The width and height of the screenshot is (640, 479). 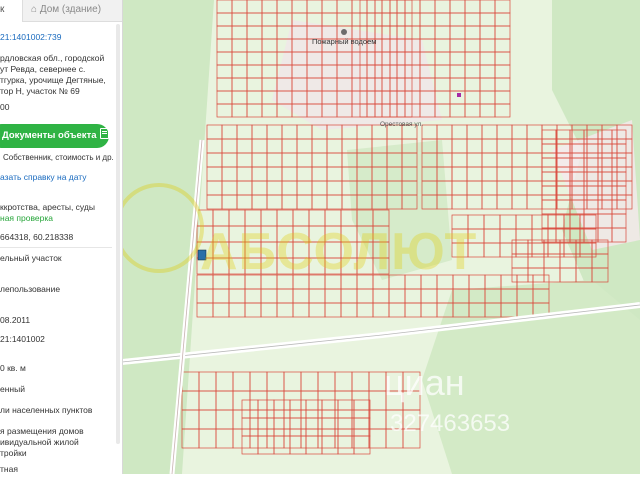 What do you see at coordinates (43, 69) in the screenshot?
I see `address-line-2: ут Ревда, севернее с.` at bounding box center [43, 69].